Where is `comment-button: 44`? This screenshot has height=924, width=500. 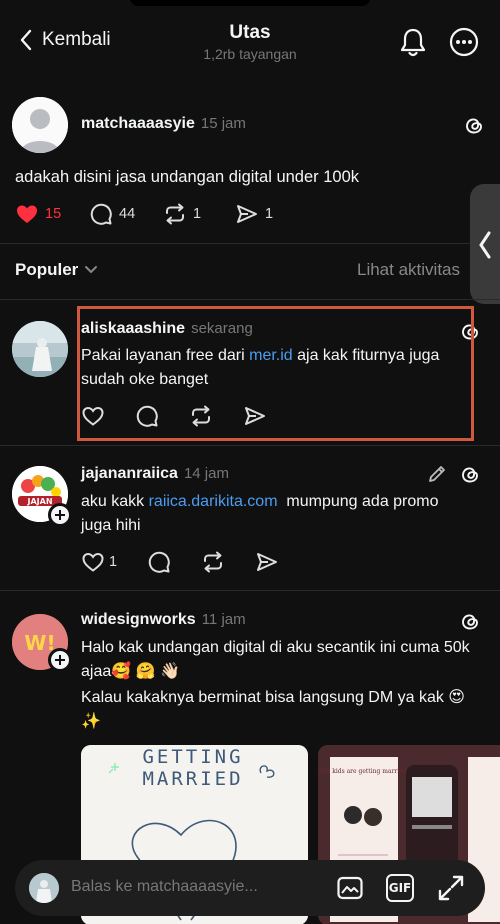
comment-button: 44 is located at coordinates (126, 214).